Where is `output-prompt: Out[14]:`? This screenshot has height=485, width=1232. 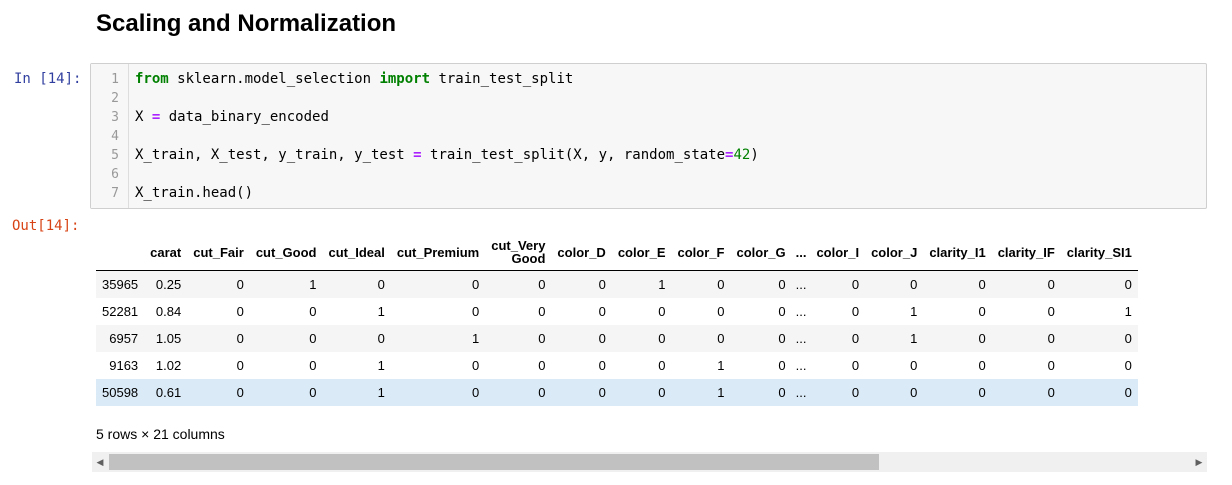
output-prompt: Out[14]: is located at coordinates (46, 226).